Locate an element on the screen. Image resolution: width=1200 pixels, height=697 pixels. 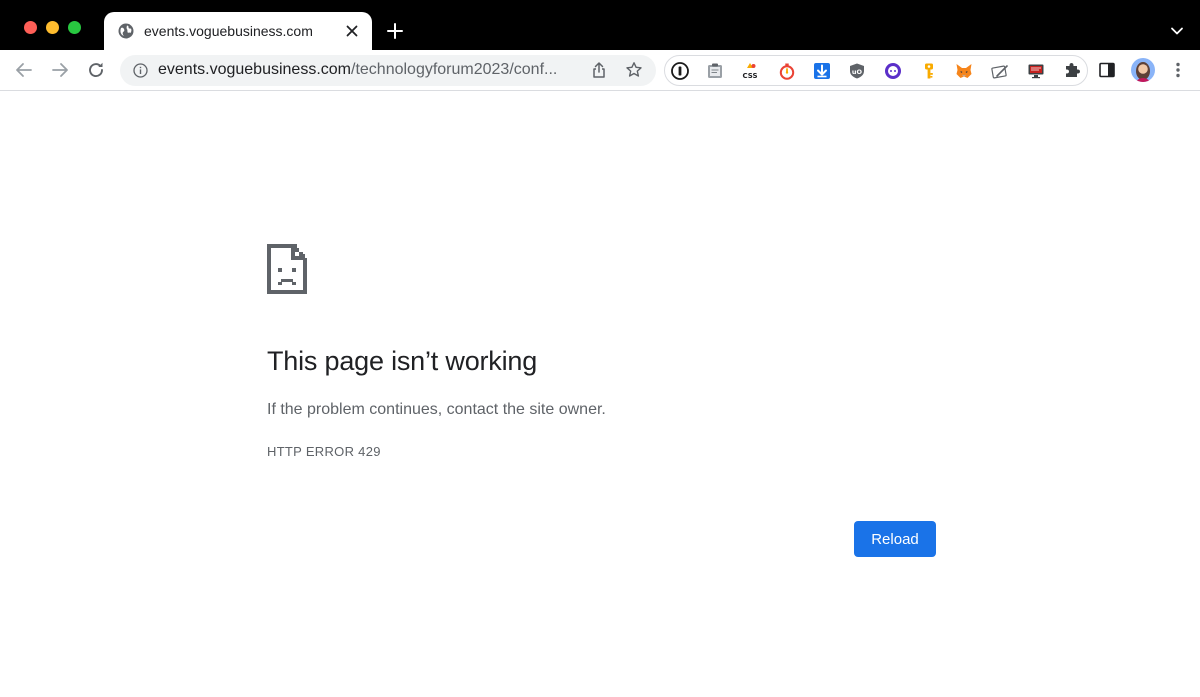
puzzle-extensions-icon is located at coordinates (1072, 70).